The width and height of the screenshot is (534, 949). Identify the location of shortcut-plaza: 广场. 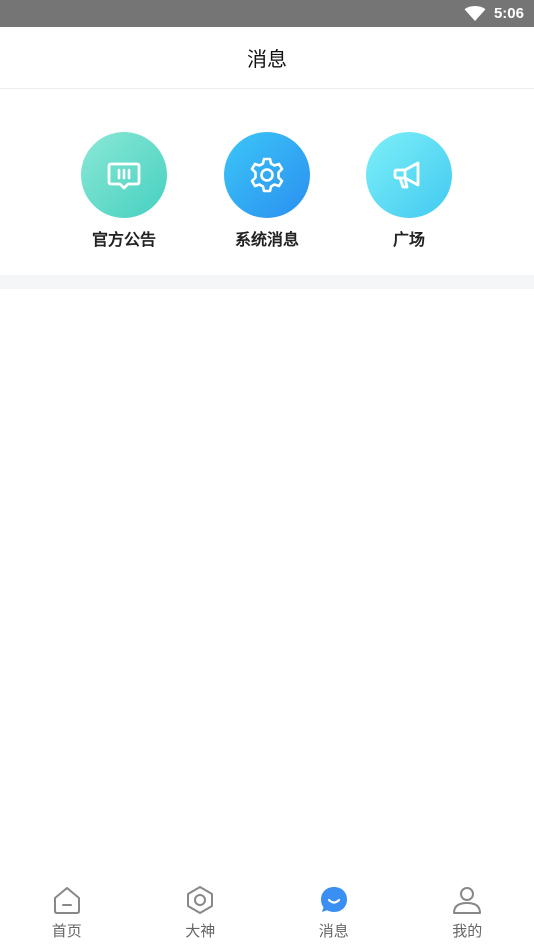
(409, 191).